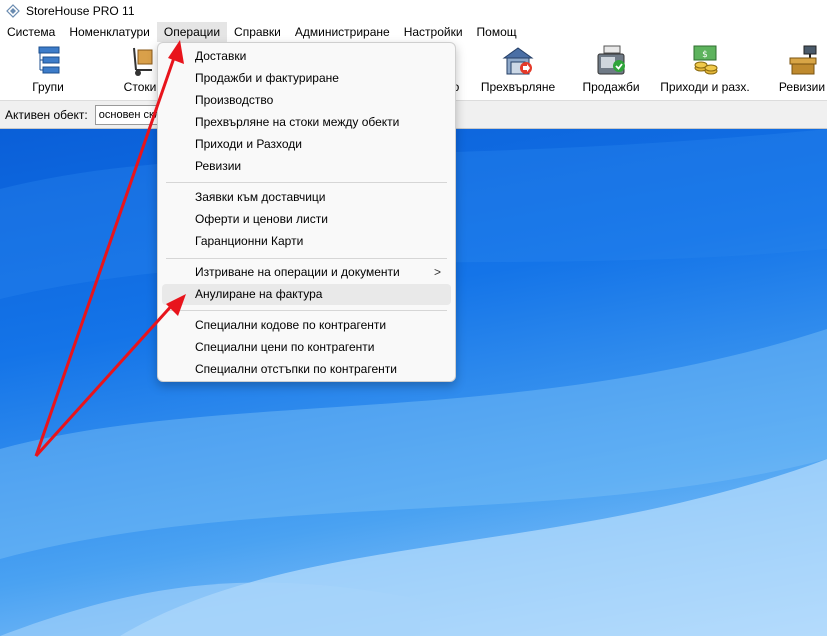 This screenshot has height=636, width=827. What do you see at coordinates (140, 87) in the screenshot?
I see `stock-label: Стоки` at bounding box center [140, 87].